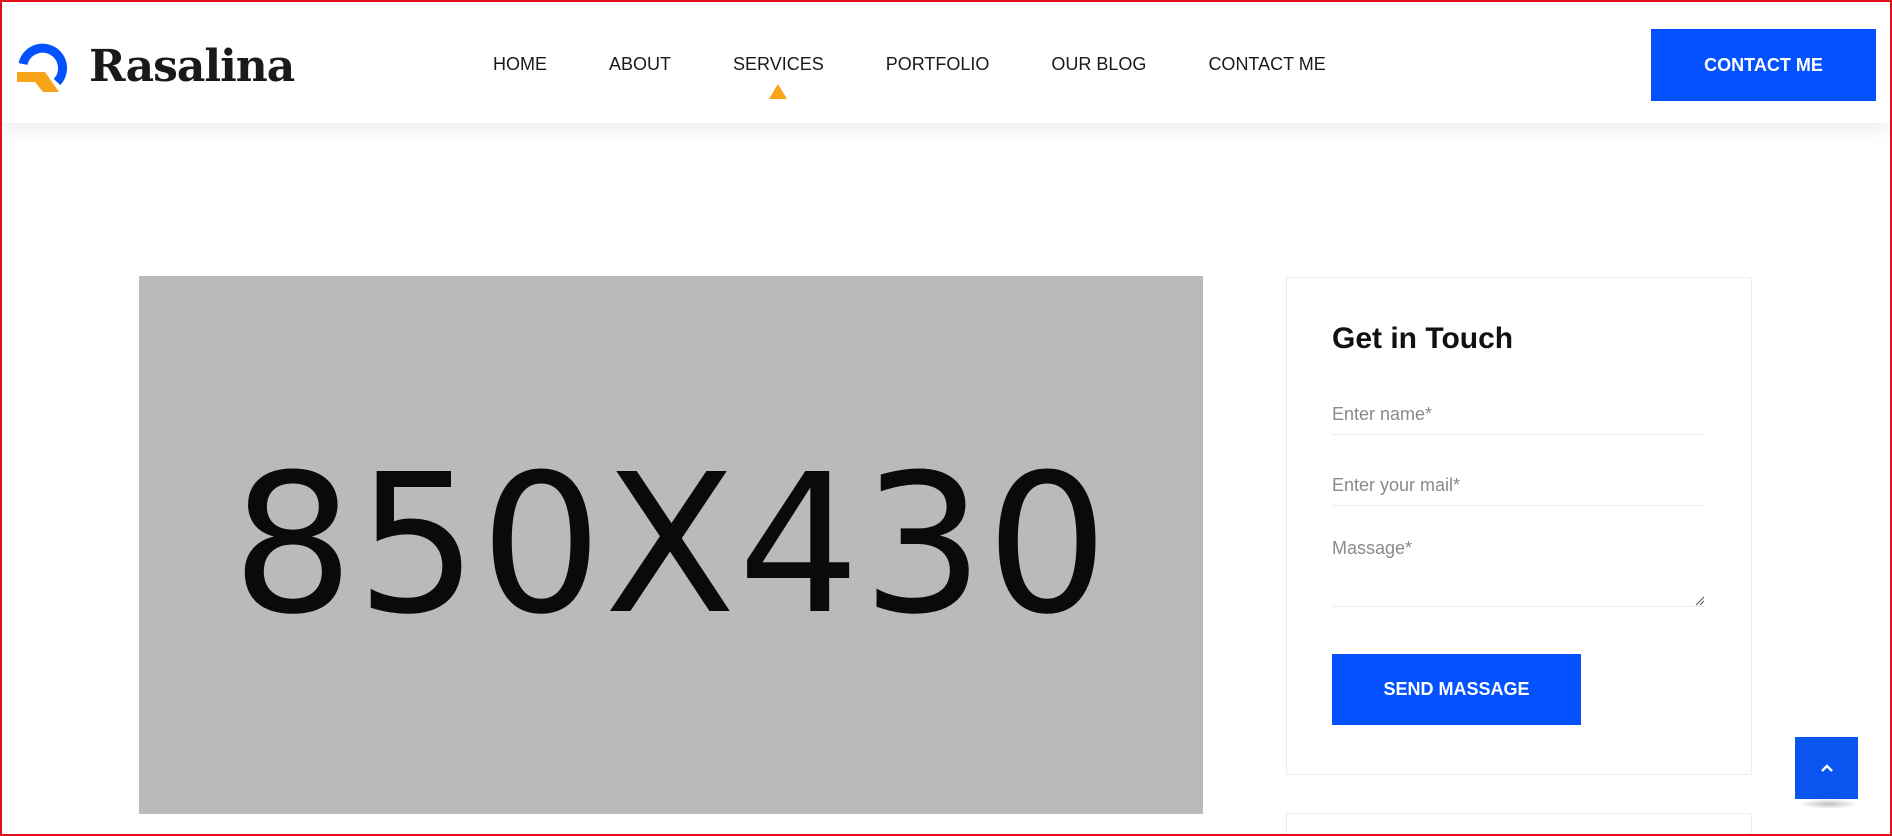  Describe the element at coordinates (1423, 338) in the screenshot. I see `widget-title: Get in Touch` at that location.